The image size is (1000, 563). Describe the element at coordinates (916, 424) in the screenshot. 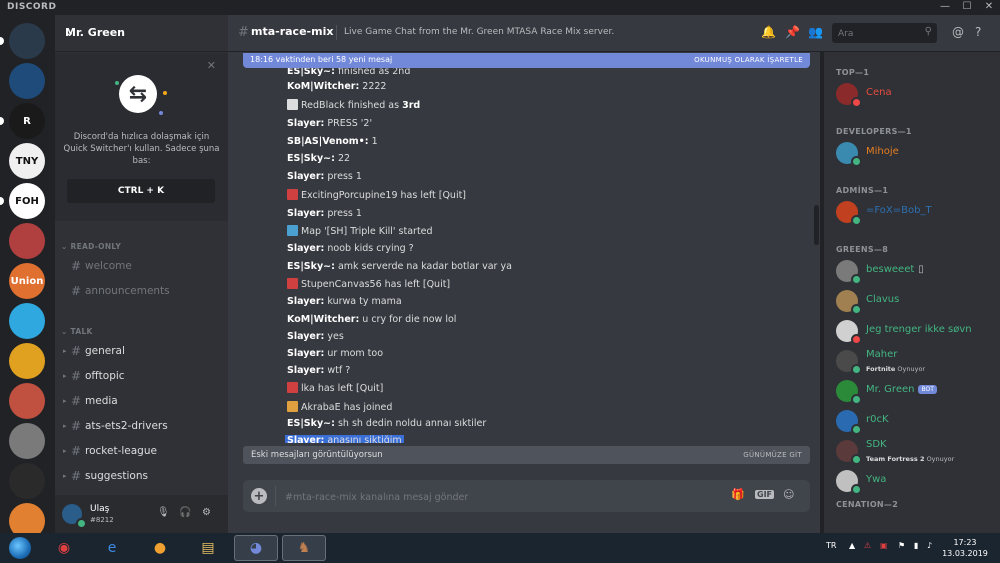

I see `member-item: r0cK` at that location.